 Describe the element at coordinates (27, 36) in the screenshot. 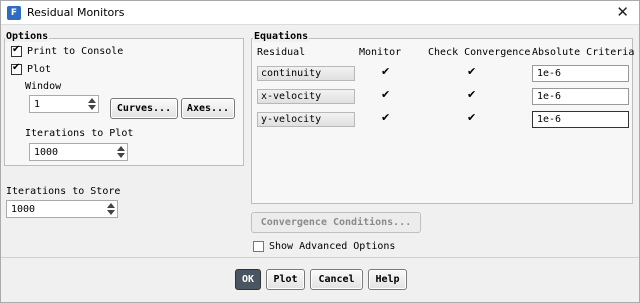

I see `options-group-label: Options` at that location.